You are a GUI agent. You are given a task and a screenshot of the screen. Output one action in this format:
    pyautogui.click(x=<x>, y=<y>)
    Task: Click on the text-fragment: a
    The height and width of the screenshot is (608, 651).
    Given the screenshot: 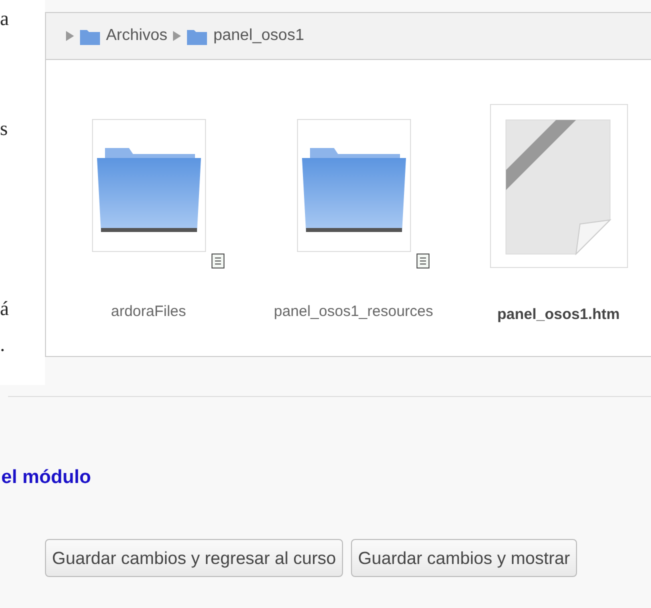 What is the action you would take?
    pyautogui.click(x=5, y=19)
    